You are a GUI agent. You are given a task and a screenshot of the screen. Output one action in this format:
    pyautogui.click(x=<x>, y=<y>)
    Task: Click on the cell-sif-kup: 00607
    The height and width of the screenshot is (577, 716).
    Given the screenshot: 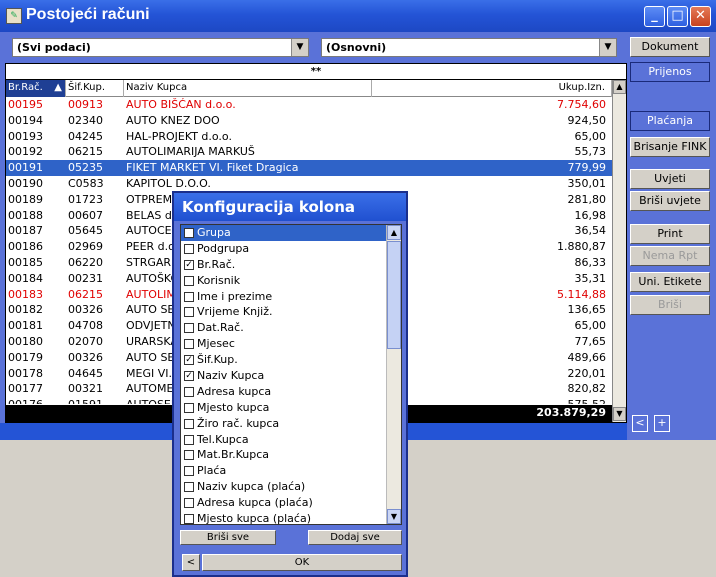 What is the action you would take?
    pyautogui.click(x=85, y=215)
    